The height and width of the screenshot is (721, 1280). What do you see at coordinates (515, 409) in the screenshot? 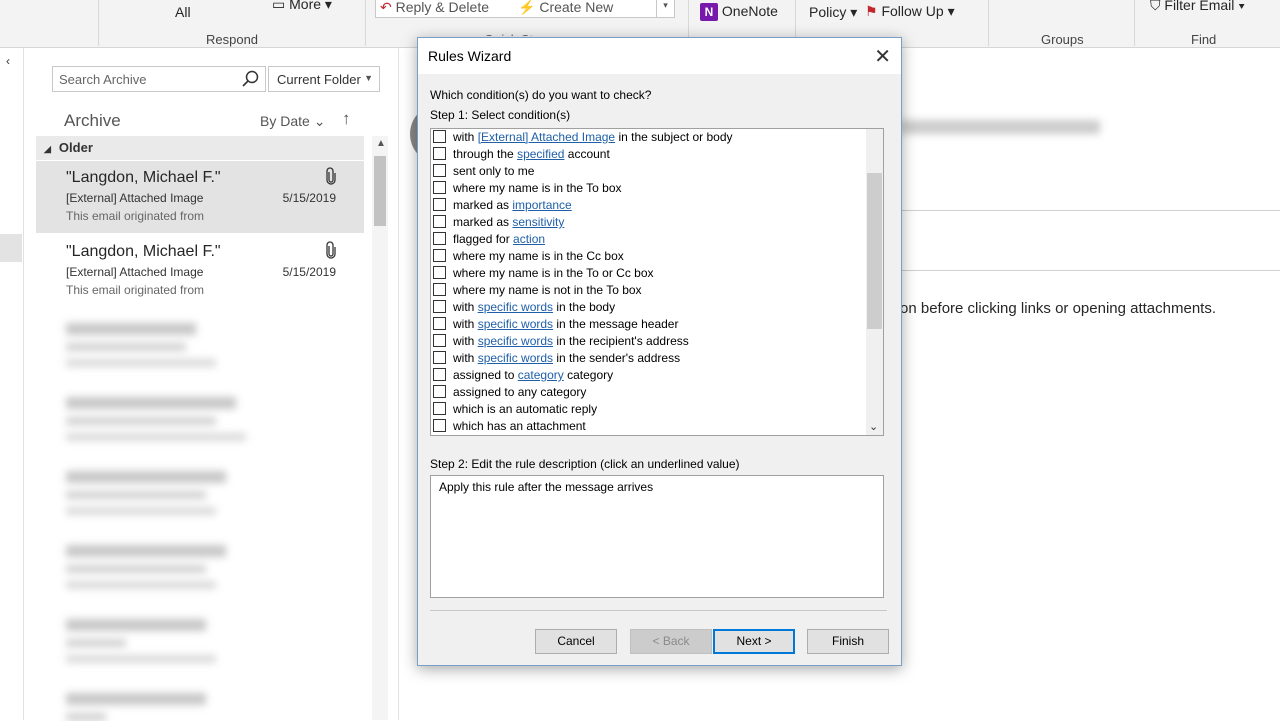
I see `condition-row: which is an automatic reply` at bounding box center [515, 409].